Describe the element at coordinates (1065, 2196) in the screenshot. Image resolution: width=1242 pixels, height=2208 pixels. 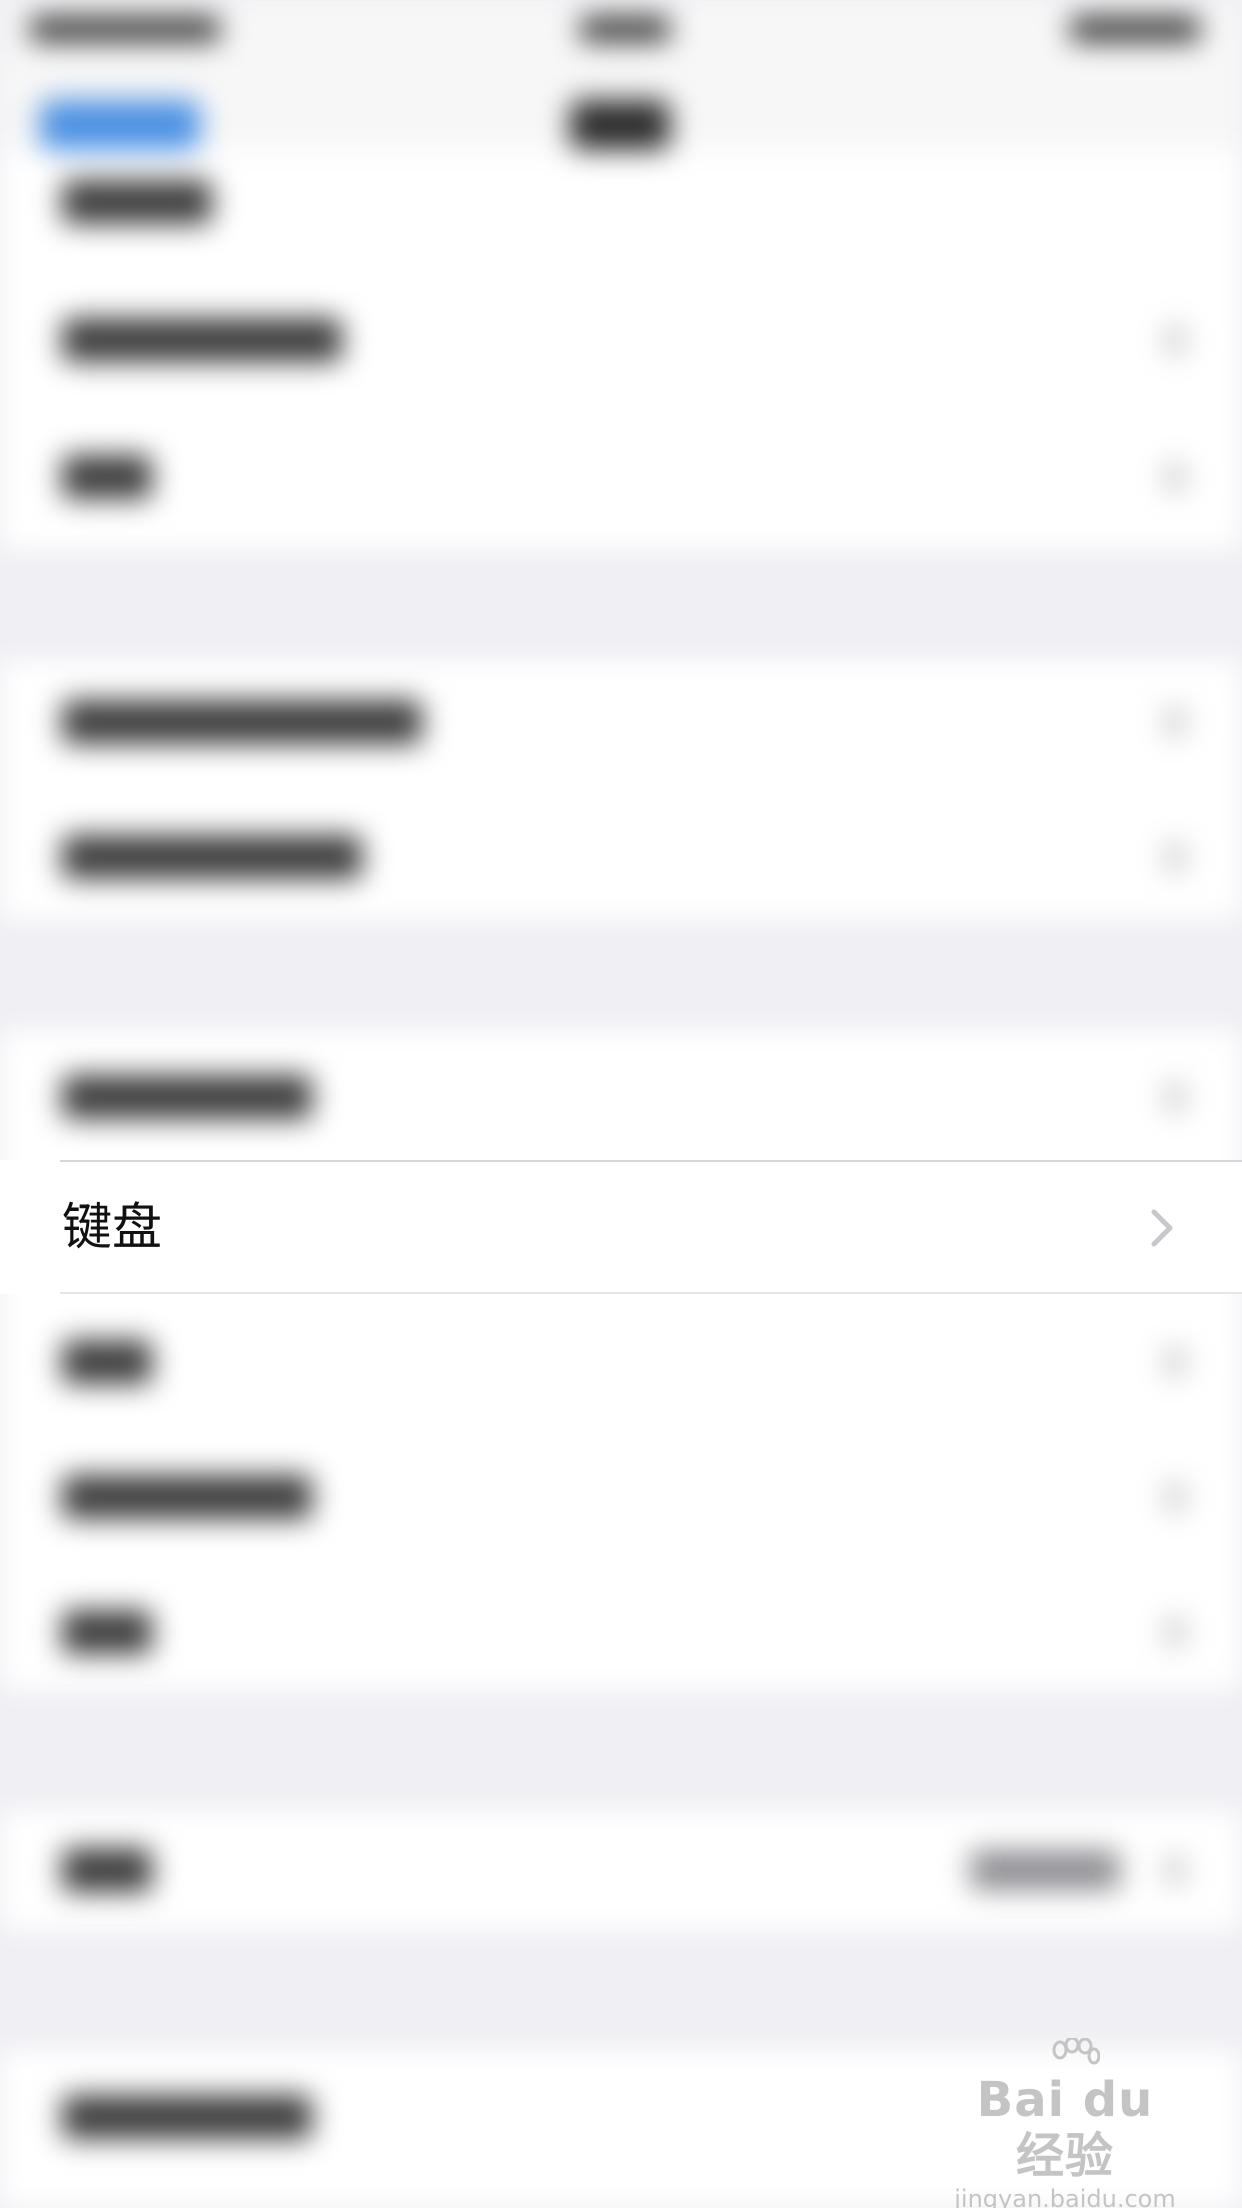
I see `watermark-url: jingyan.baidu.com` at that location.